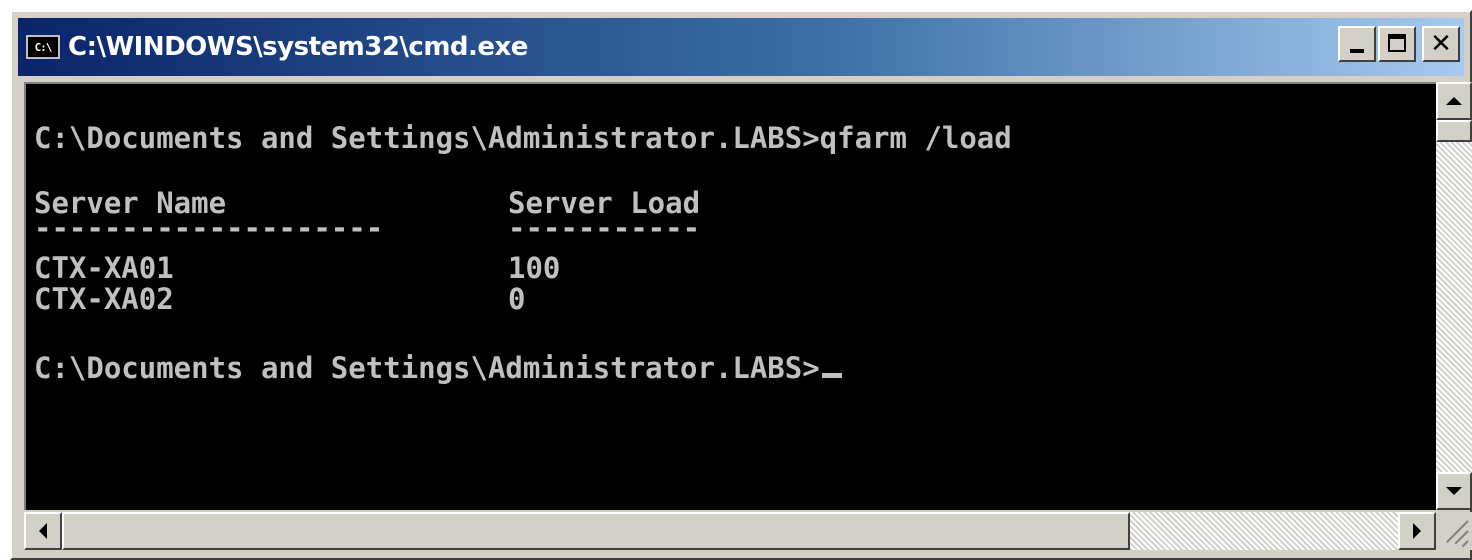 The width and height of the screenshot is (1472, 560). I want to click on arrow-right-icon, so click(1417, 531).